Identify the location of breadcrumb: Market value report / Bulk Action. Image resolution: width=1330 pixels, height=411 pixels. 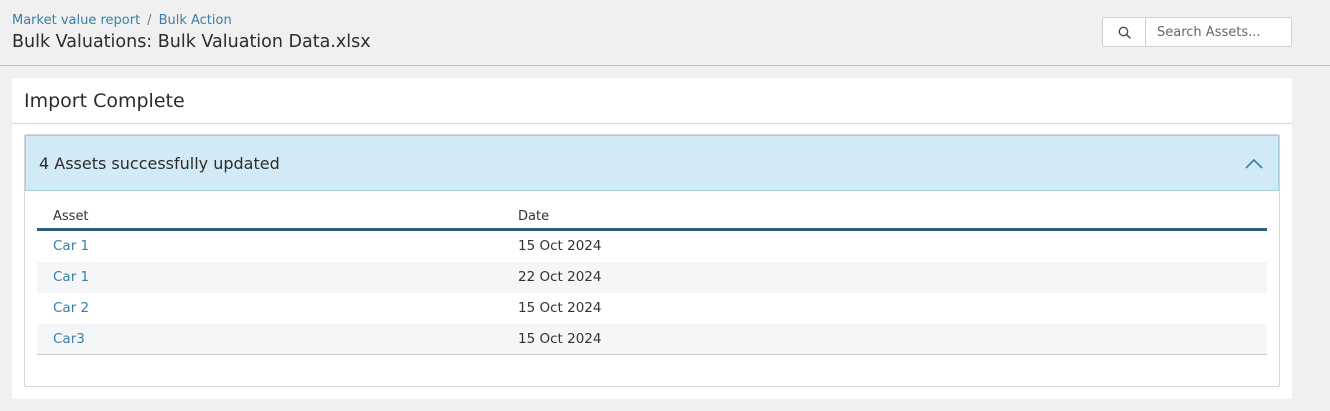
(122, 20).